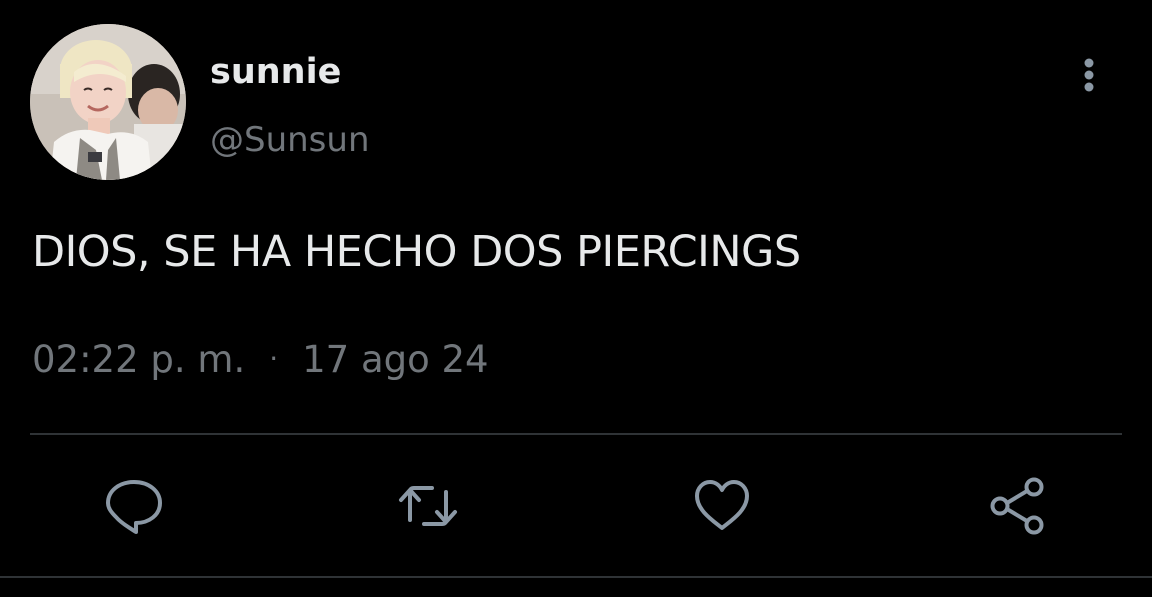 This screenshot has height=597, width=1152. I want to click on like-button, so click(722, 506).